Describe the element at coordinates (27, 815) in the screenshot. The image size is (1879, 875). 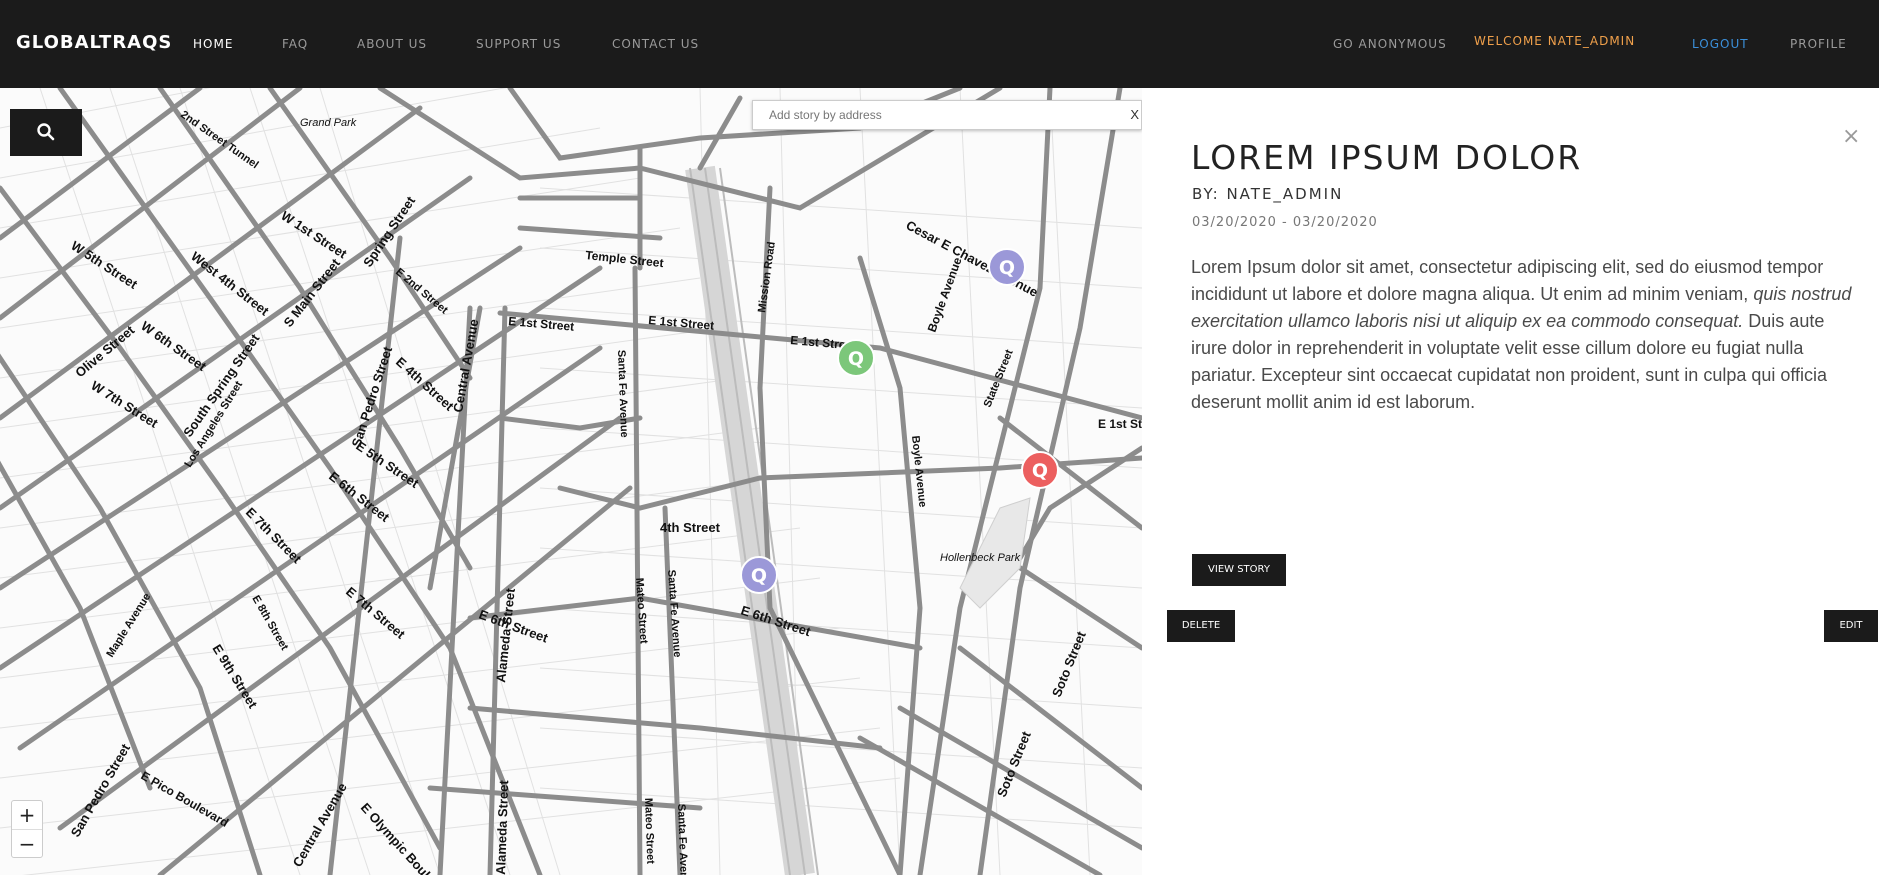
I see `zoom-in-button: +` at that location.